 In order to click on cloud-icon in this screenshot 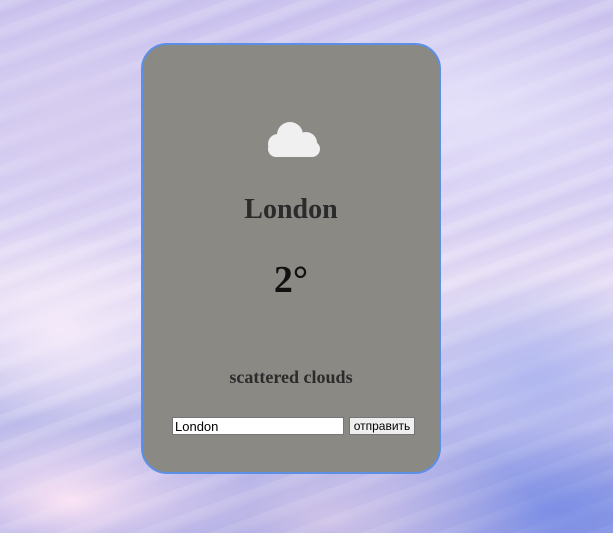, I will do `click(294, 139)`.